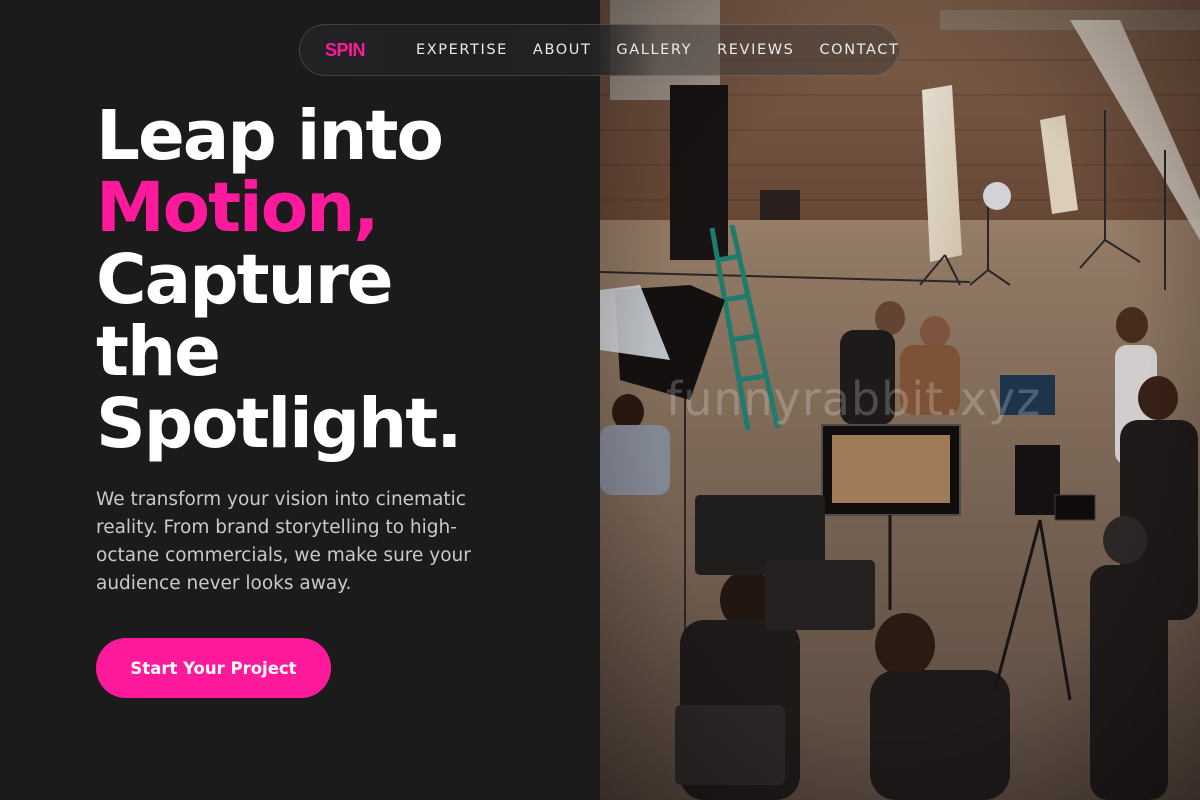 The width and height of the screenshot is (1200, 800). What do you see at coordinates (755, 50) in the screenshot?
I see `nav-link-reviews: REVIEWS` at bounding box center [755, 50].